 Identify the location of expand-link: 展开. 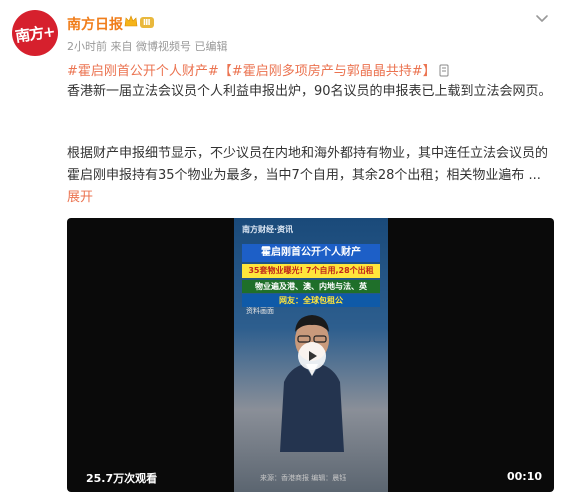
(80, 197).